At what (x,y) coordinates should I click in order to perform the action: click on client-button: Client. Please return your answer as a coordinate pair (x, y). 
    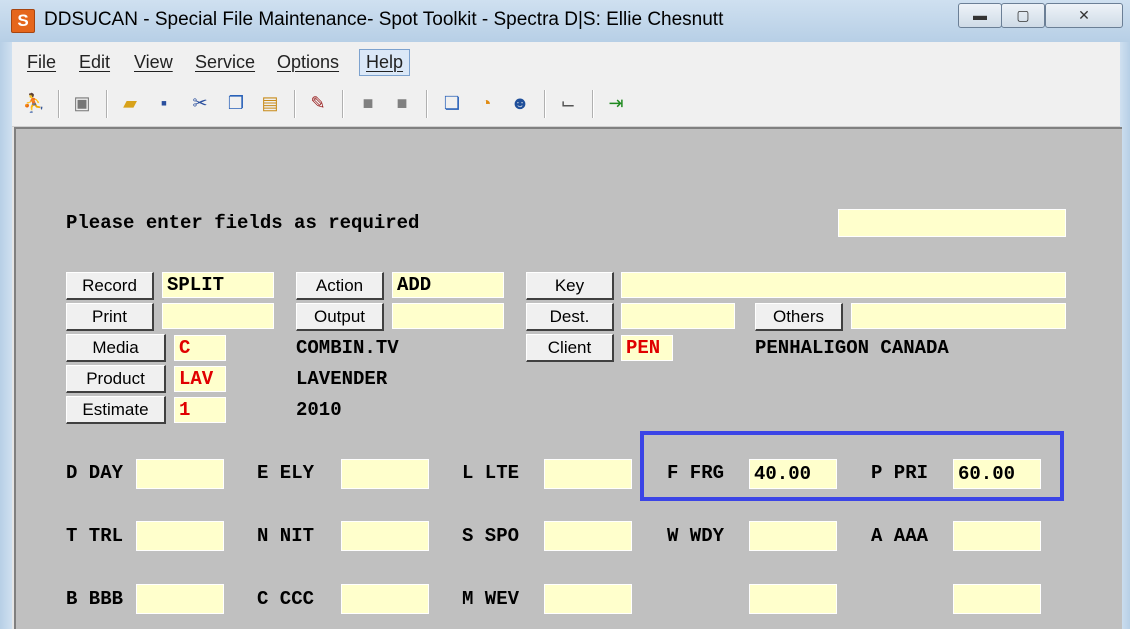
    Looking at the image, I should click on (570, 348).